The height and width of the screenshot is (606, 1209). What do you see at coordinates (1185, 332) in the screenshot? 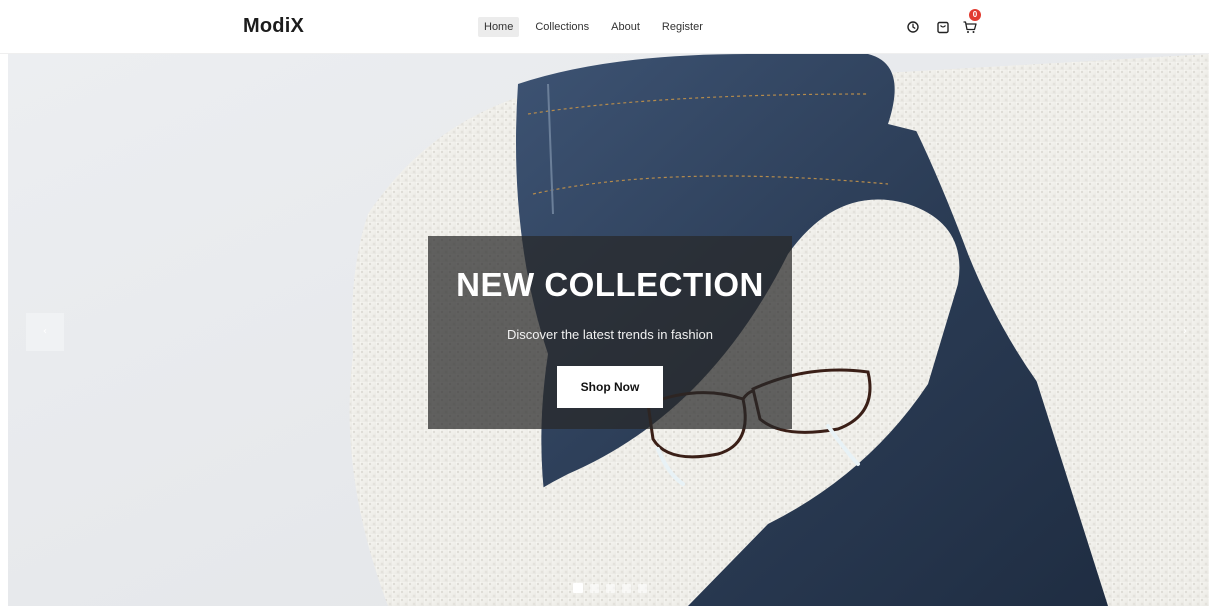
I see `carousel-next-arrow: ›` at bounding box center [1185, 332].